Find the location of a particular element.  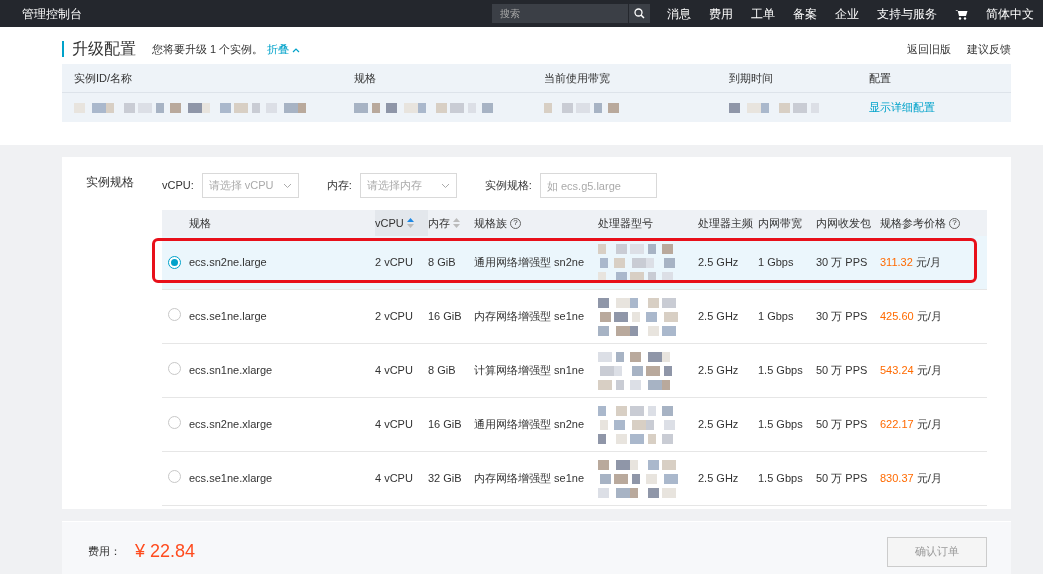

price-value: 622.17 is located at coordinates (897, 424).